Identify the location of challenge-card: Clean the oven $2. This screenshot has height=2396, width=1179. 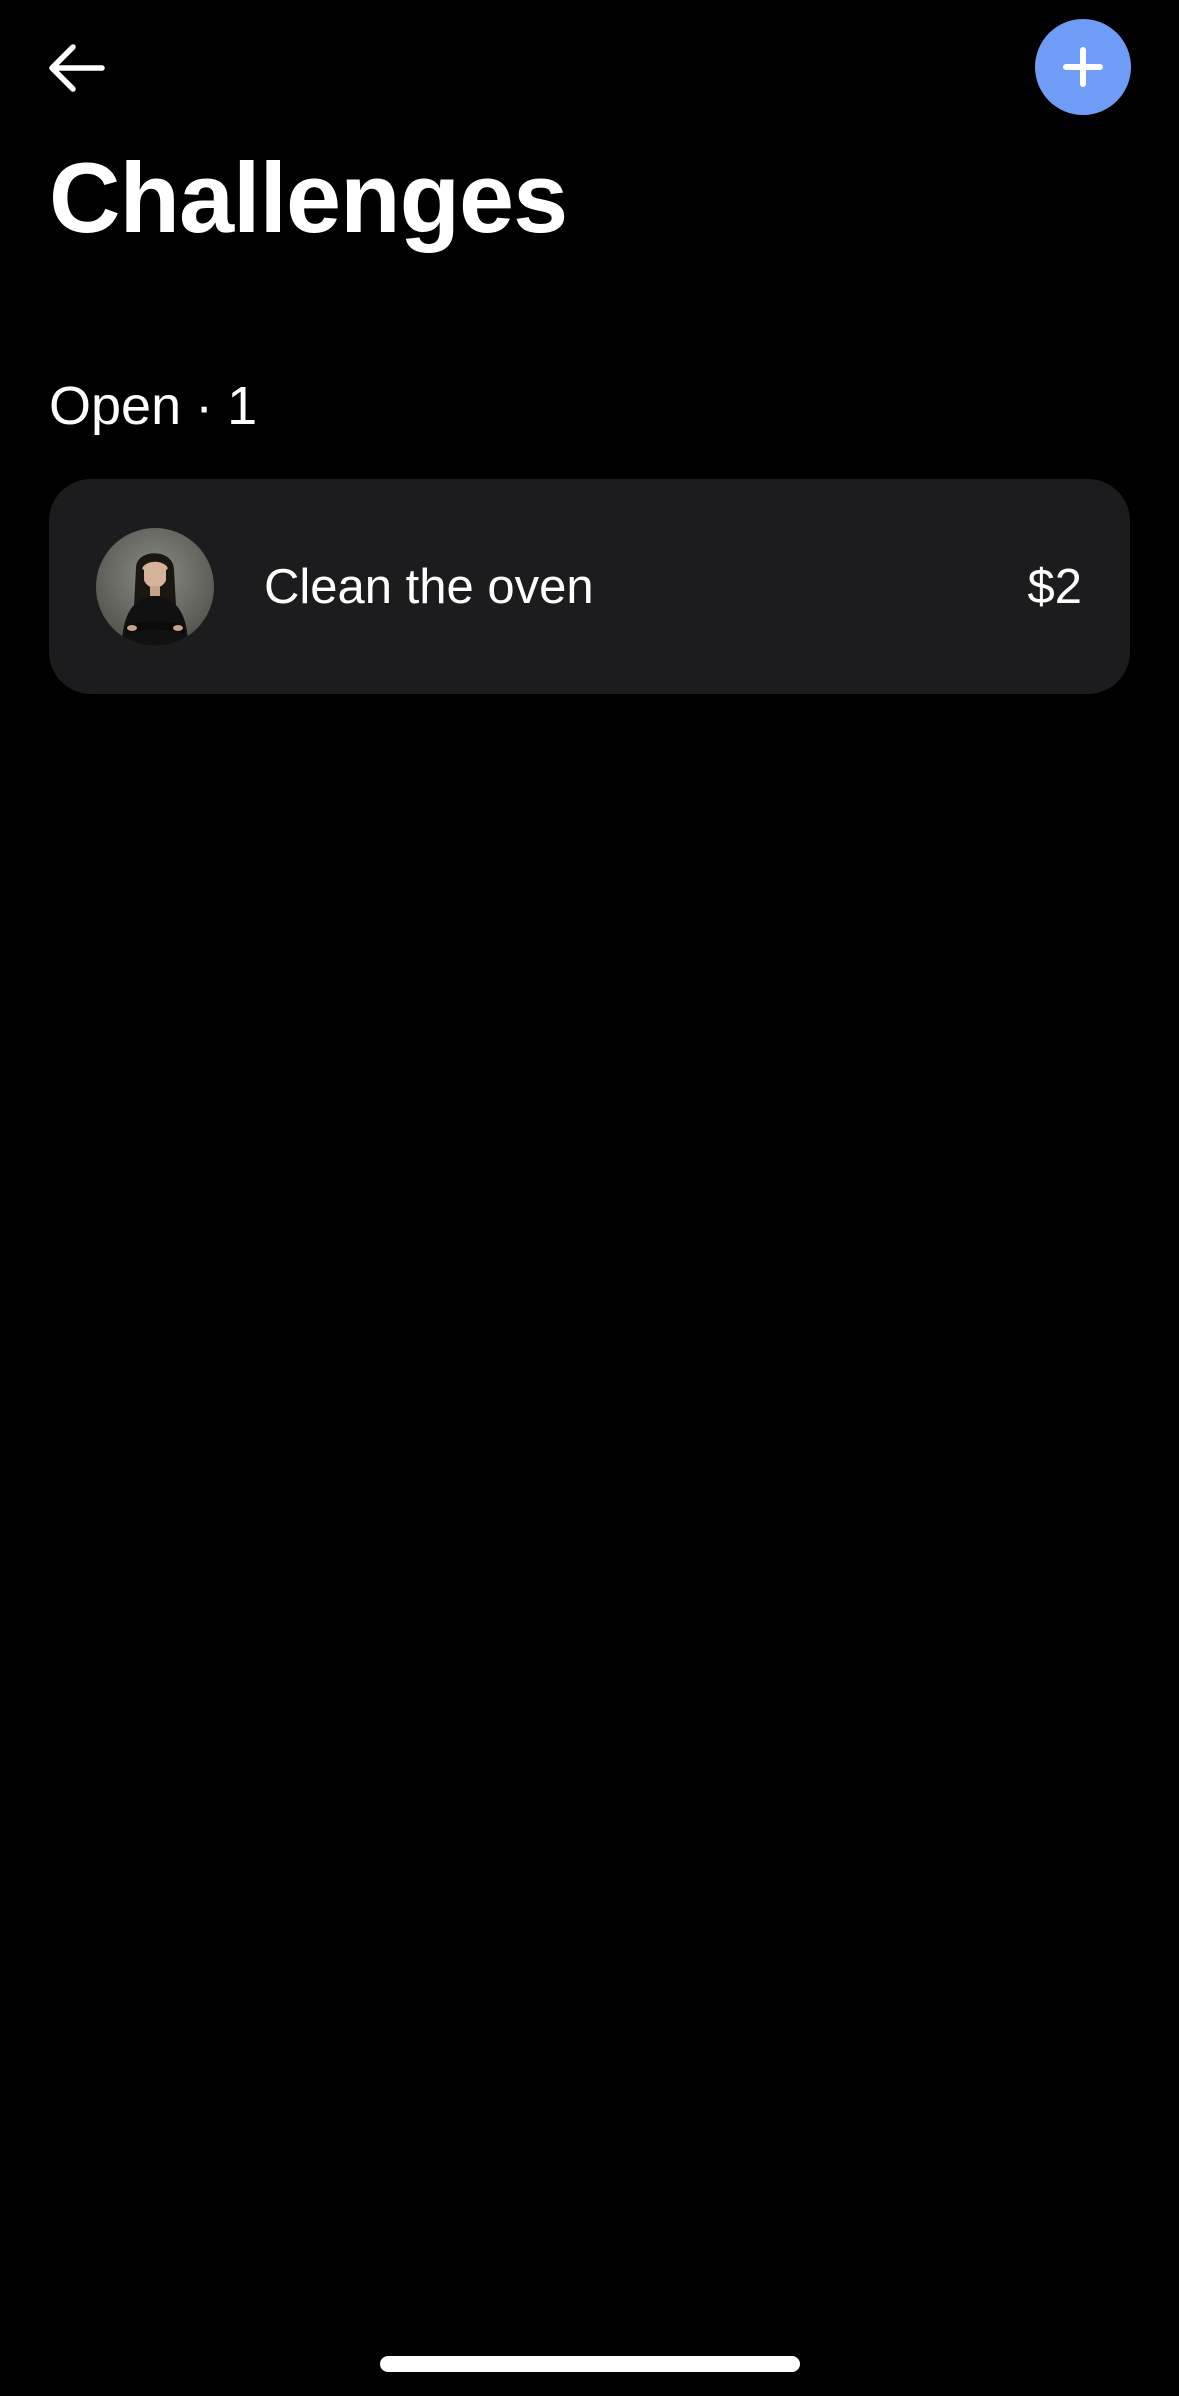
(589, 586).